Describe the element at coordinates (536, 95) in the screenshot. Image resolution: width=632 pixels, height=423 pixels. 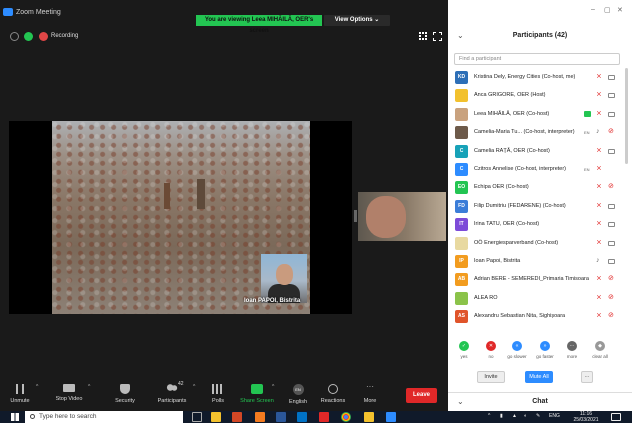
I see `participant-row: Anca GRIGORE, OER (Host) ⨯` at that location.